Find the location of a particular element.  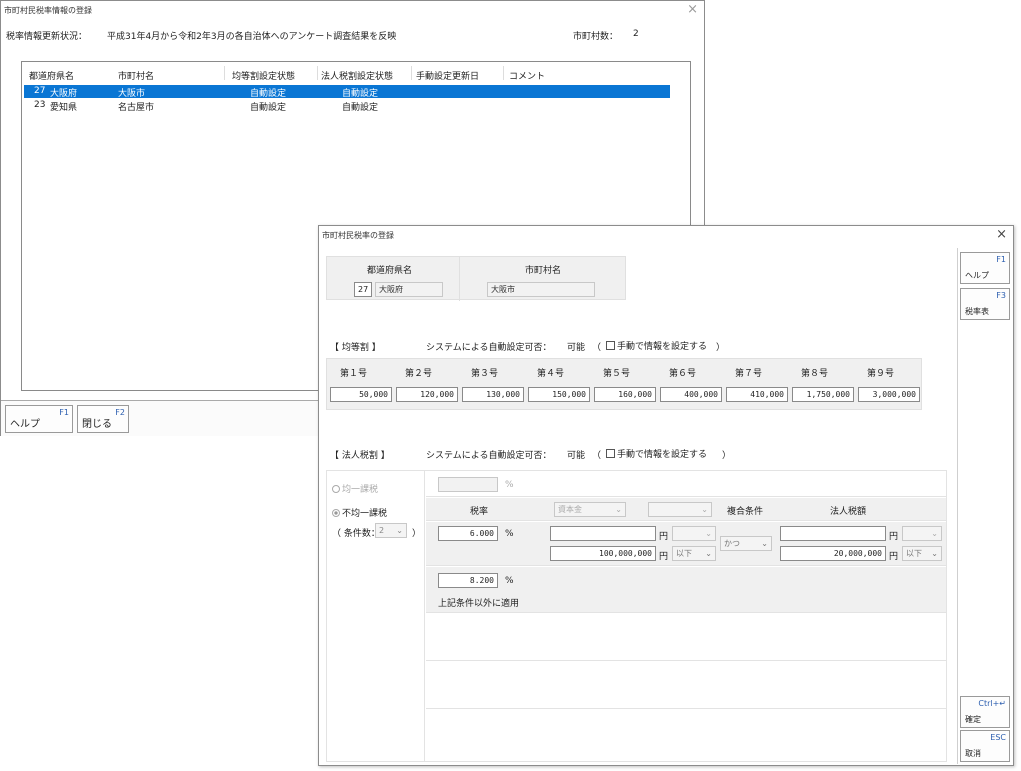

cond-count-label: （ 条件数： is located at coordinates (356, 534).